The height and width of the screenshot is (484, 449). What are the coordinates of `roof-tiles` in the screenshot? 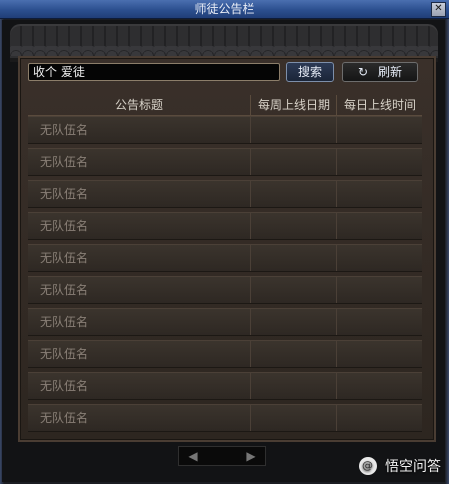 It's located at (224, 51).